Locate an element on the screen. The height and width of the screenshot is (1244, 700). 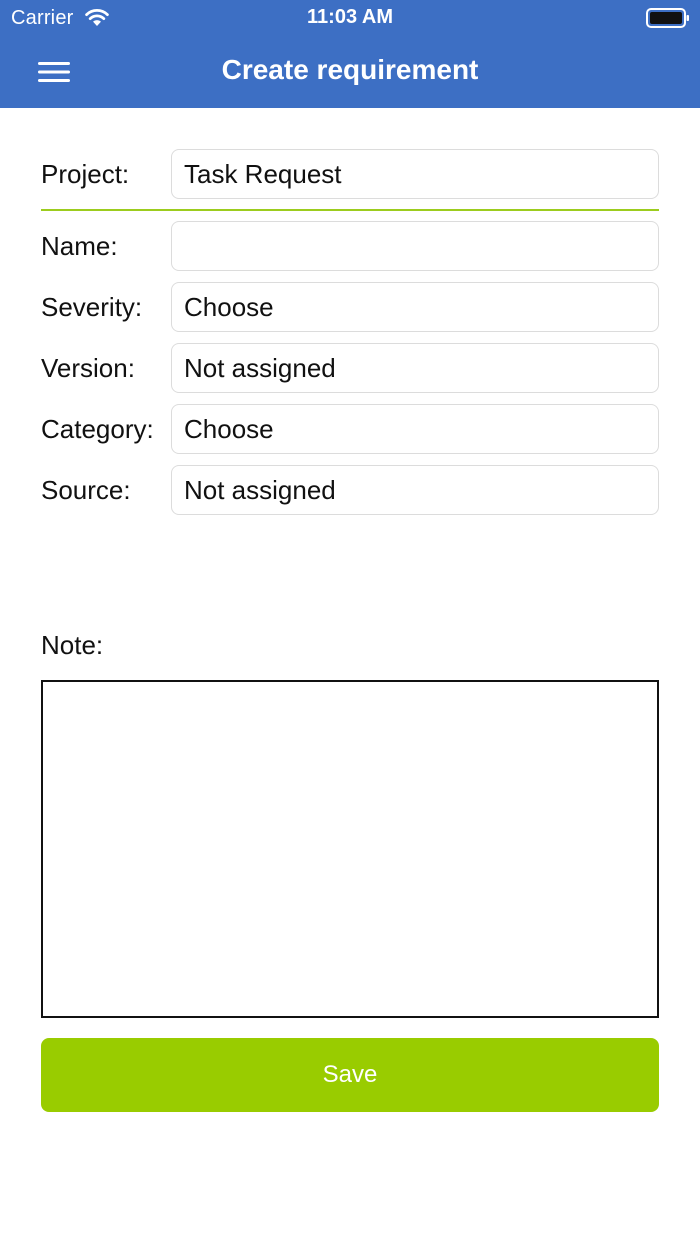
name-row: Name: is located at coordinates (350, 247).